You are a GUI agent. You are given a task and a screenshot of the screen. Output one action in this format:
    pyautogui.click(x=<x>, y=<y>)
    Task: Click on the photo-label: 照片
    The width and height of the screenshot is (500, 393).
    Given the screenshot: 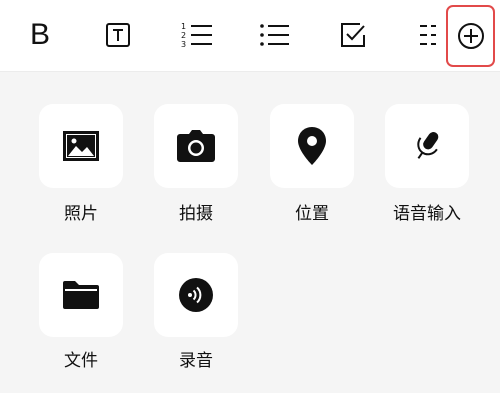 What is the action you would take?
    pyautogui.click(x=81, y=214)
    